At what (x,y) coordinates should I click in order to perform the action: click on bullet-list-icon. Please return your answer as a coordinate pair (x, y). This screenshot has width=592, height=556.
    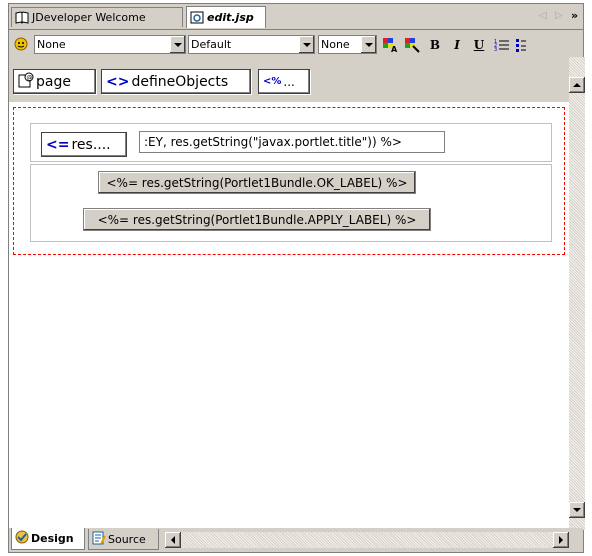
    Looking at the image, I should click on (523, 44).